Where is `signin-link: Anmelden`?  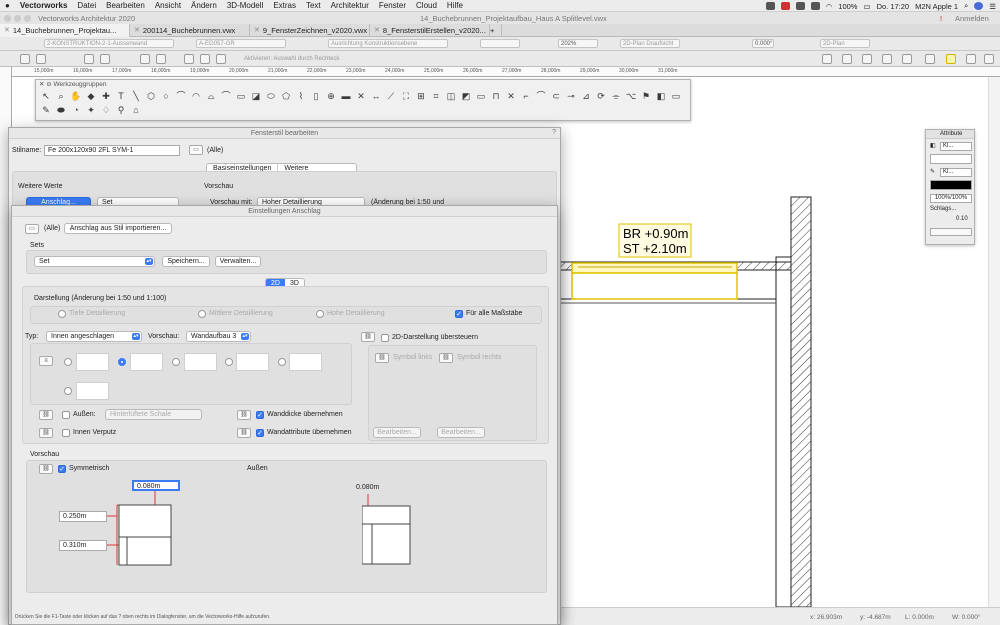 signin-link: Anmelden is located at coordinates (972, 18).